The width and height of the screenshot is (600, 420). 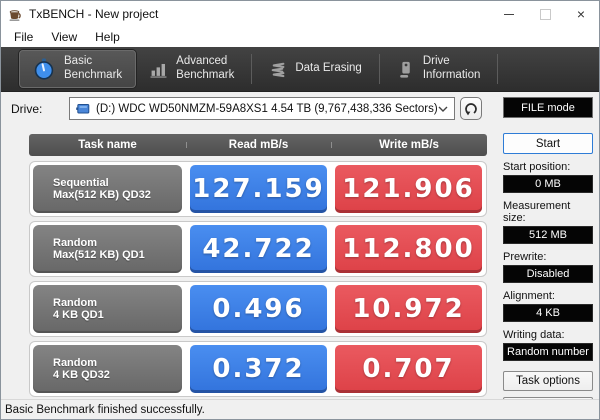 I want to click on task-cell: Random 4 KB QD1, so click(x=107, y=309).